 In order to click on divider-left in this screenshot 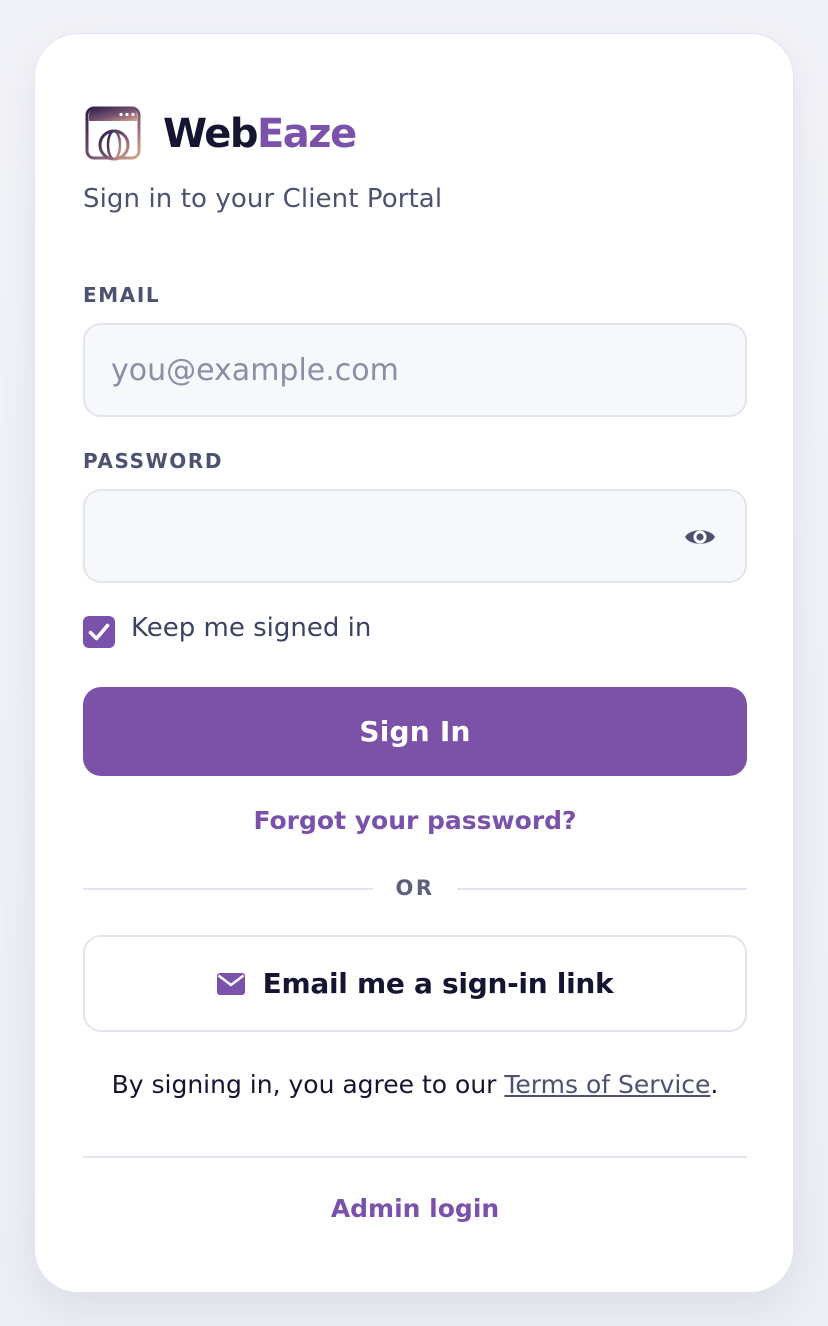, I will do `click(228, 889)`.